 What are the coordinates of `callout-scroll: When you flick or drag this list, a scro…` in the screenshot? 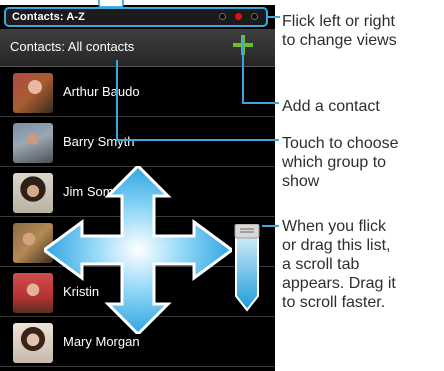 It's located at (339, 264).